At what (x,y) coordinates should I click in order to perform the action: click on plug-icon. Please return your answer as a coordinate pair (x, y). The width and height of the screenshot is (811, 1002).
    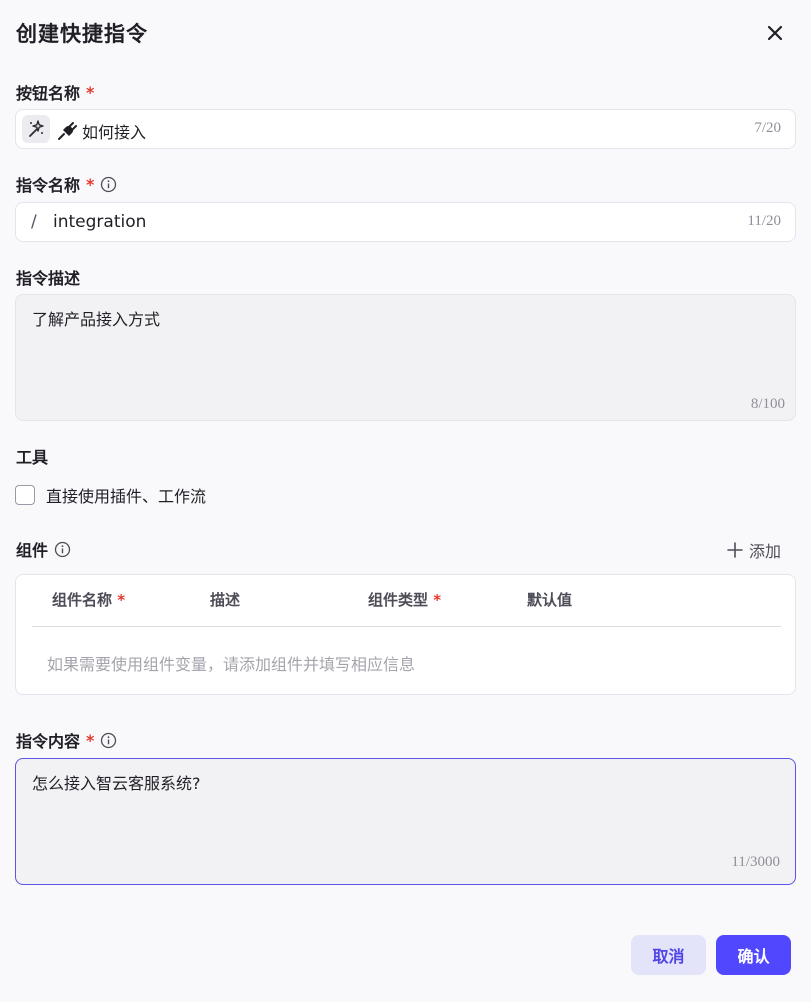
    Looking at the image, I should click on (67, 131).